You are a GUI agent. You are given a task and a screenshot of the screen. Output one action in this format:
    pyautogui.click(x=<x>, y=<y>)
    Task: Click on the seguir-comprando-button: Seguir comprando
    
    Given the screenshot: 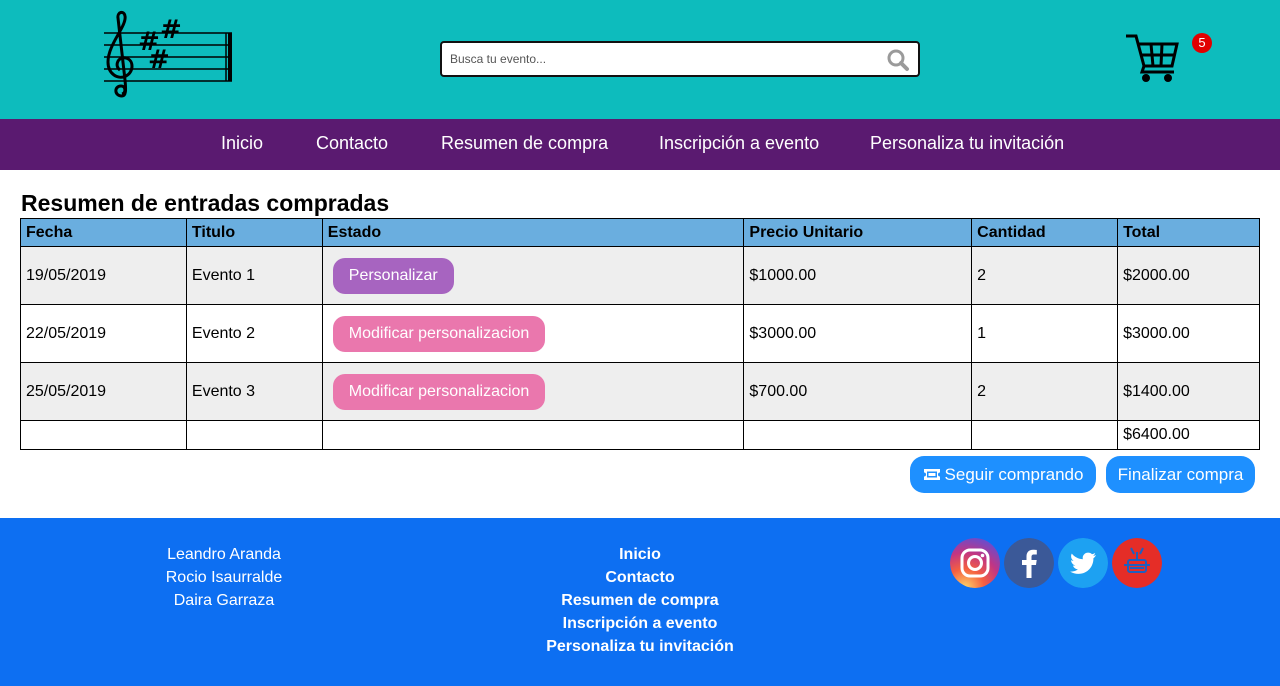 What is the action you would take?
    pyautogui.click(x=1003, y=474)
    